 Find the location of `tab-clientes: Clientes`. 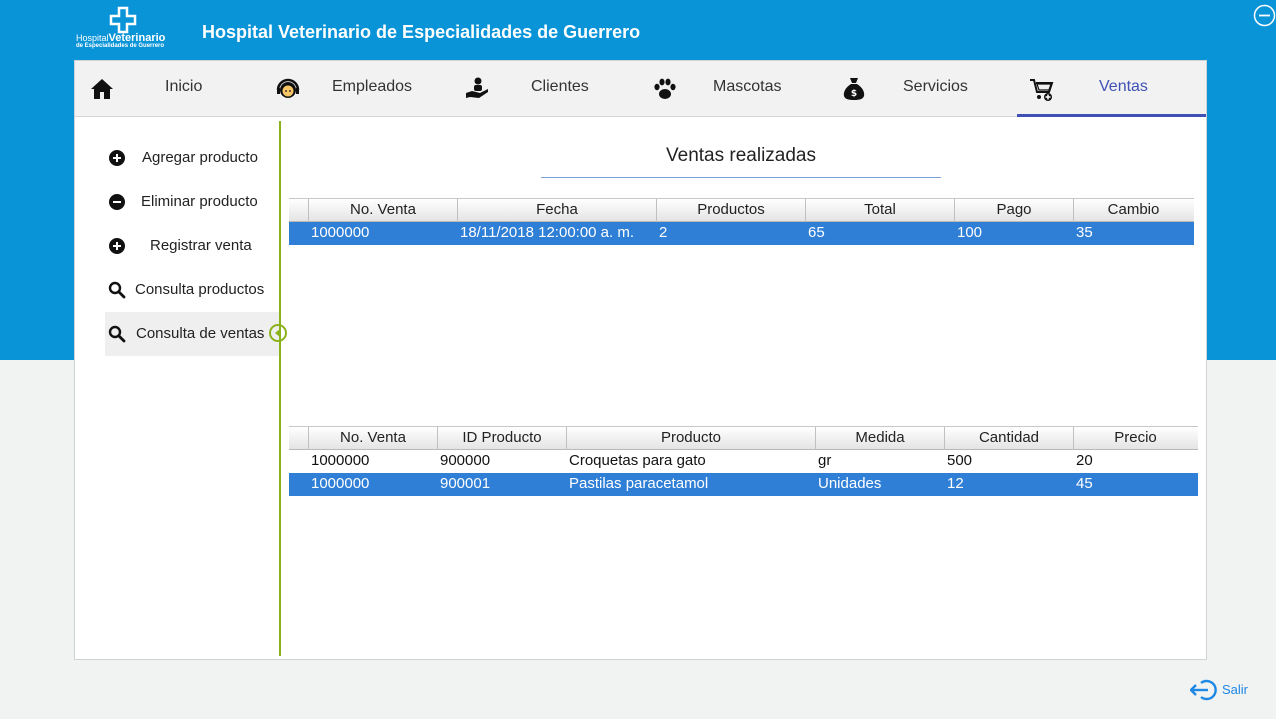

tab-clientes: Clientes is located at coordinates (550, 89).